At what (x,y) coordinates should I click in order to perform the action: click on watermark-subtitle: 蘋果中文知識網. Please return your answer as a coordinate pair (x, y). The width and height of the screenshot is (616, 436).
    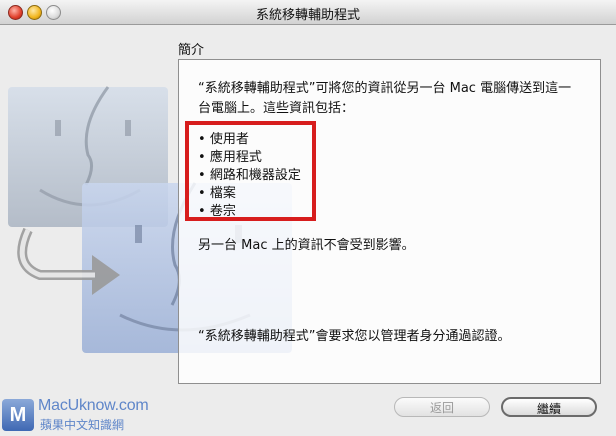
    Looking at the image, I should click on (82, 425).